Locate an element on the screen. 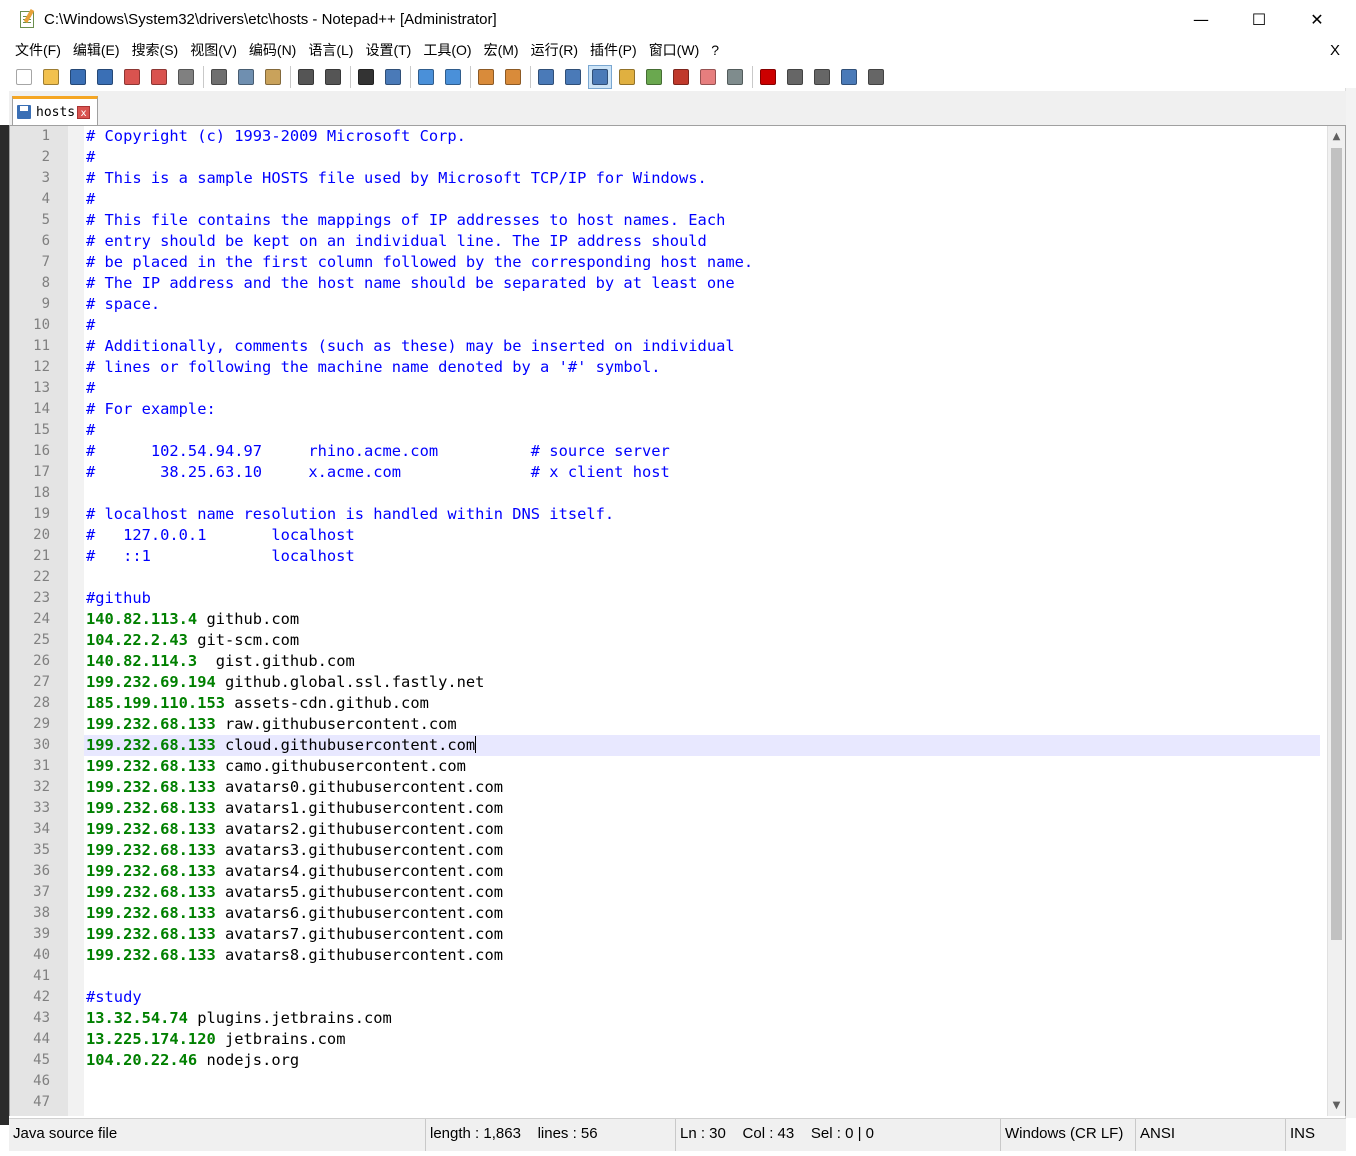 The width and height of the screenshot is (1356, 1156). editor-line: 20 # 127.0.0.1 localhost is located at coordinates (665, 535).